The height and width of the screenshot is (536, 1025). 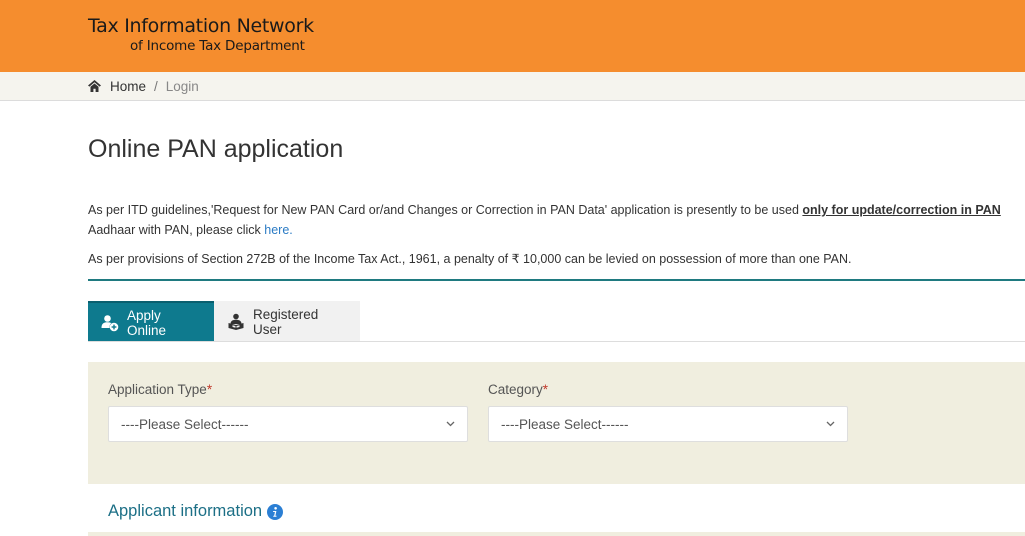 What do you see at coordinates (217, 46) in the screenshot?
I see `brand-subtitle: of Income Tax Department` at bounding box center [217, 46].